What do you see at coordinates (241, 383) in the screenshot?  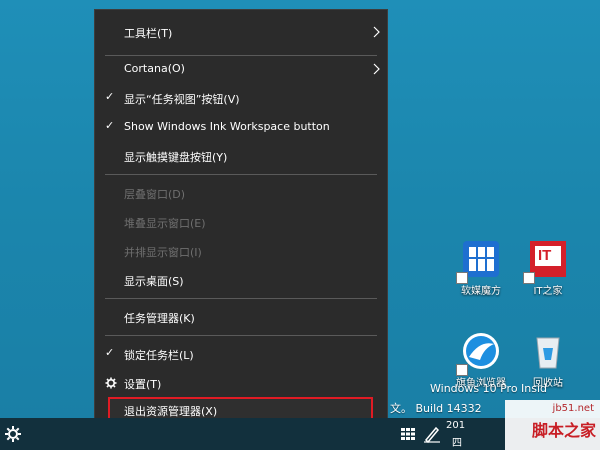 I see `menu-item-settings: 设置(T)` at bounding box center [241, 383].